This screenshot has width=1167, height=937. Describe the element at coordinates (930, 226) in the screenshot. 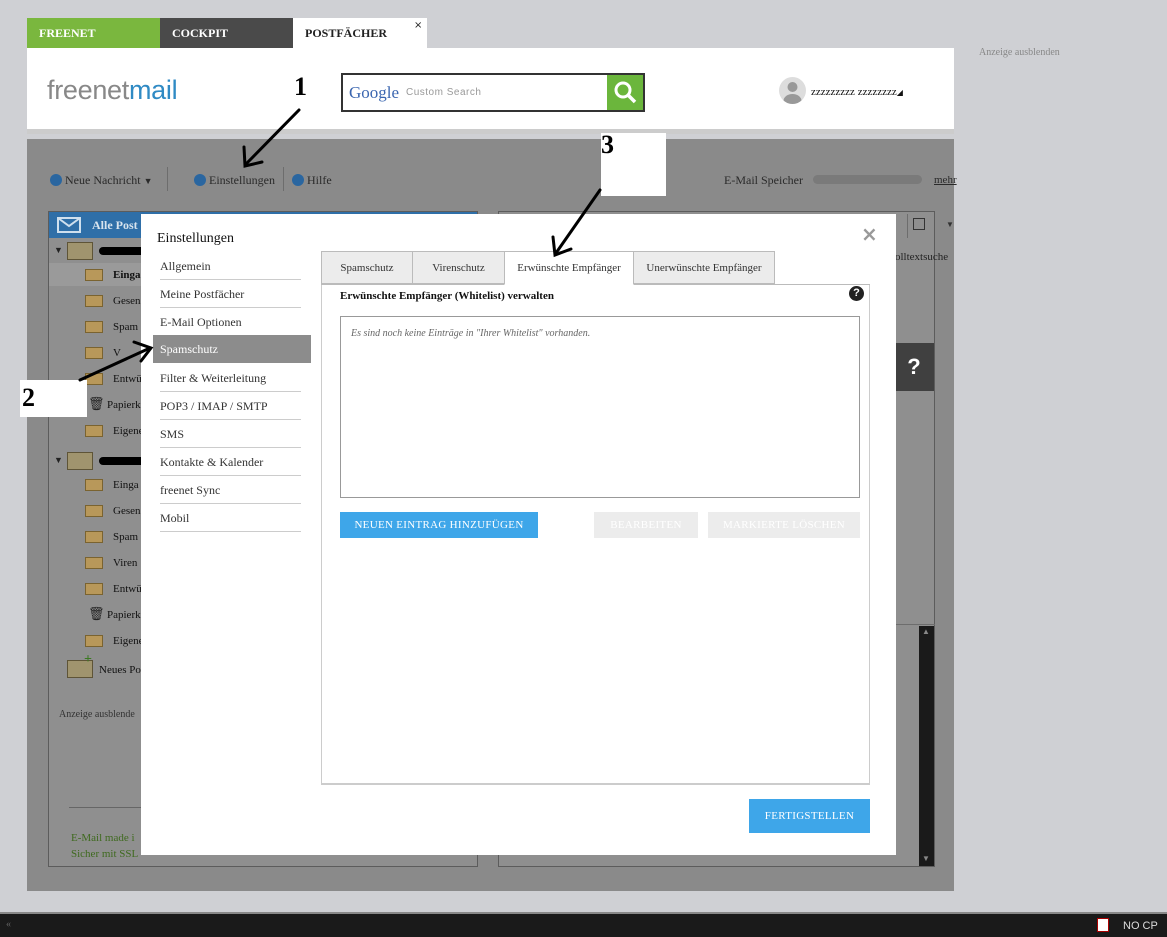

I see `layout-toggle: ▼` at that location.